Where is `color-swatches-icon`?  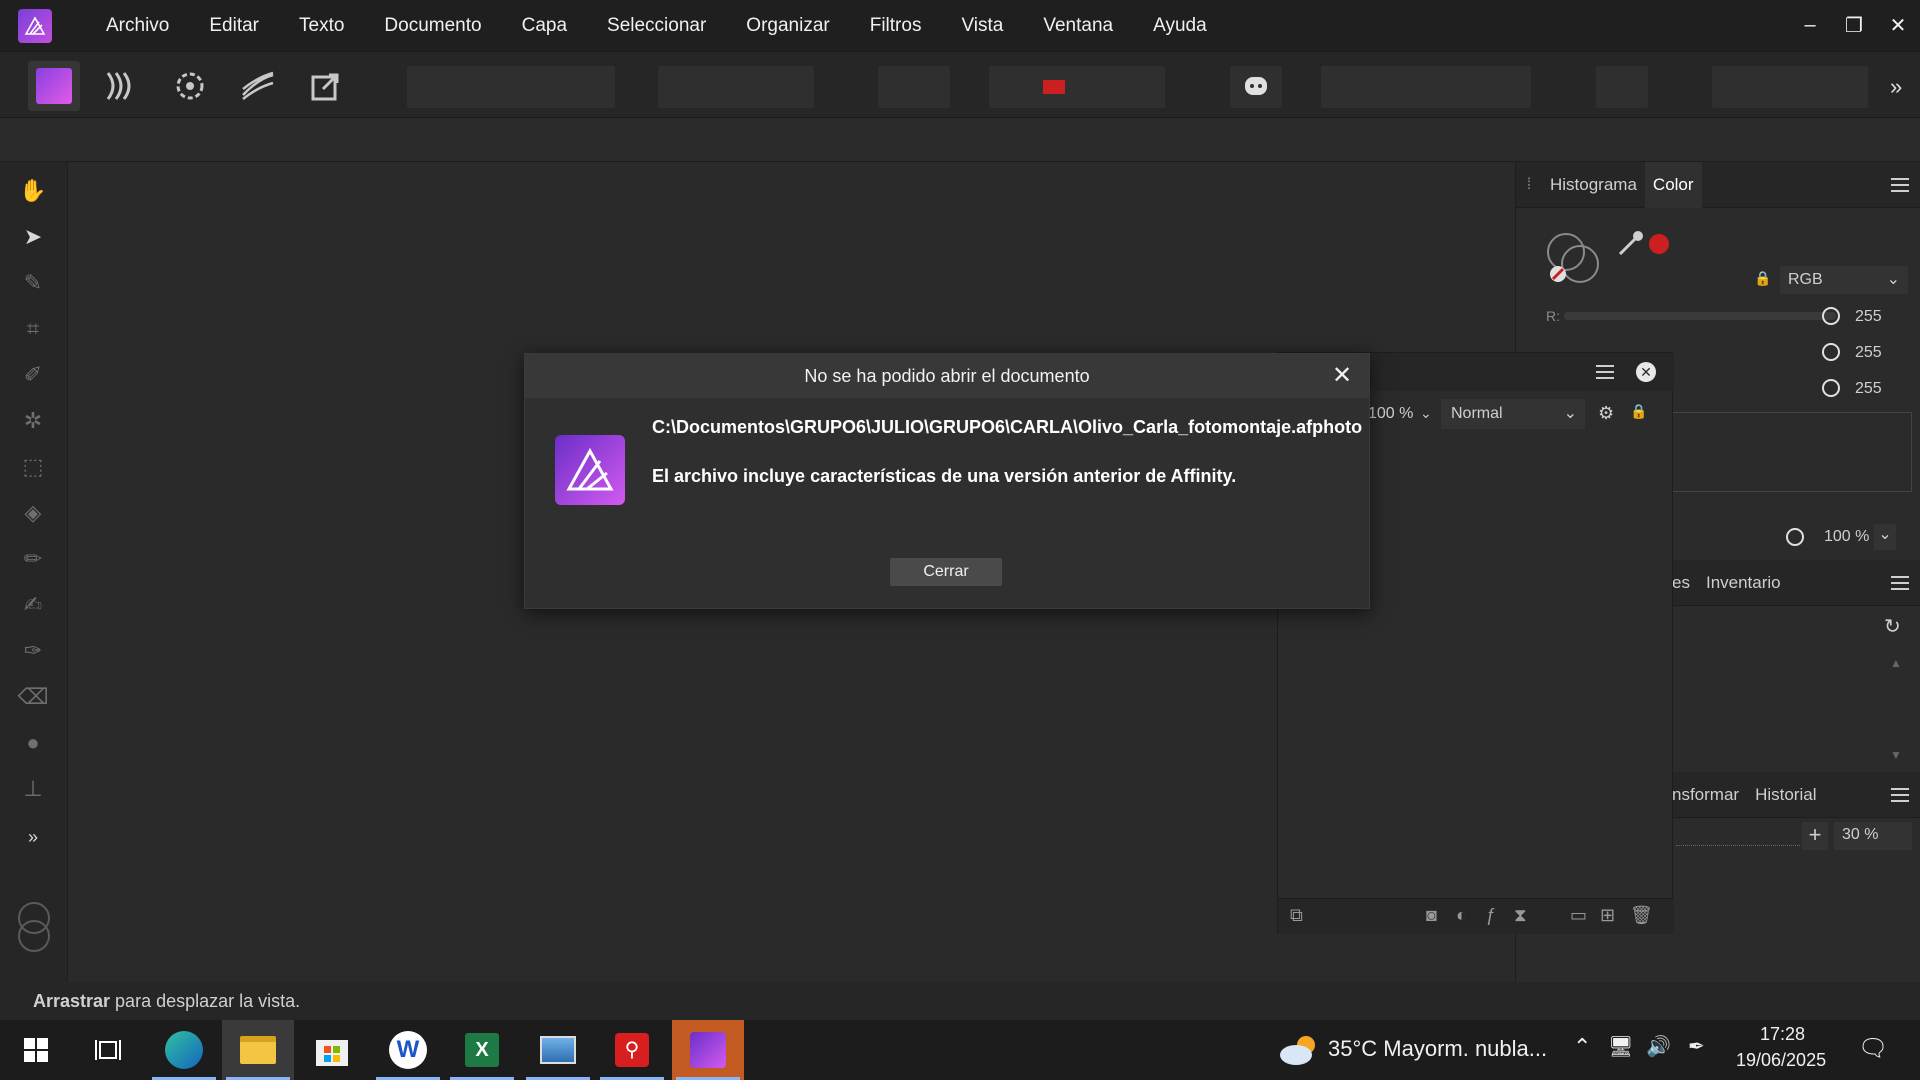
color-swatches-icon is located at coordinates (34, 932).